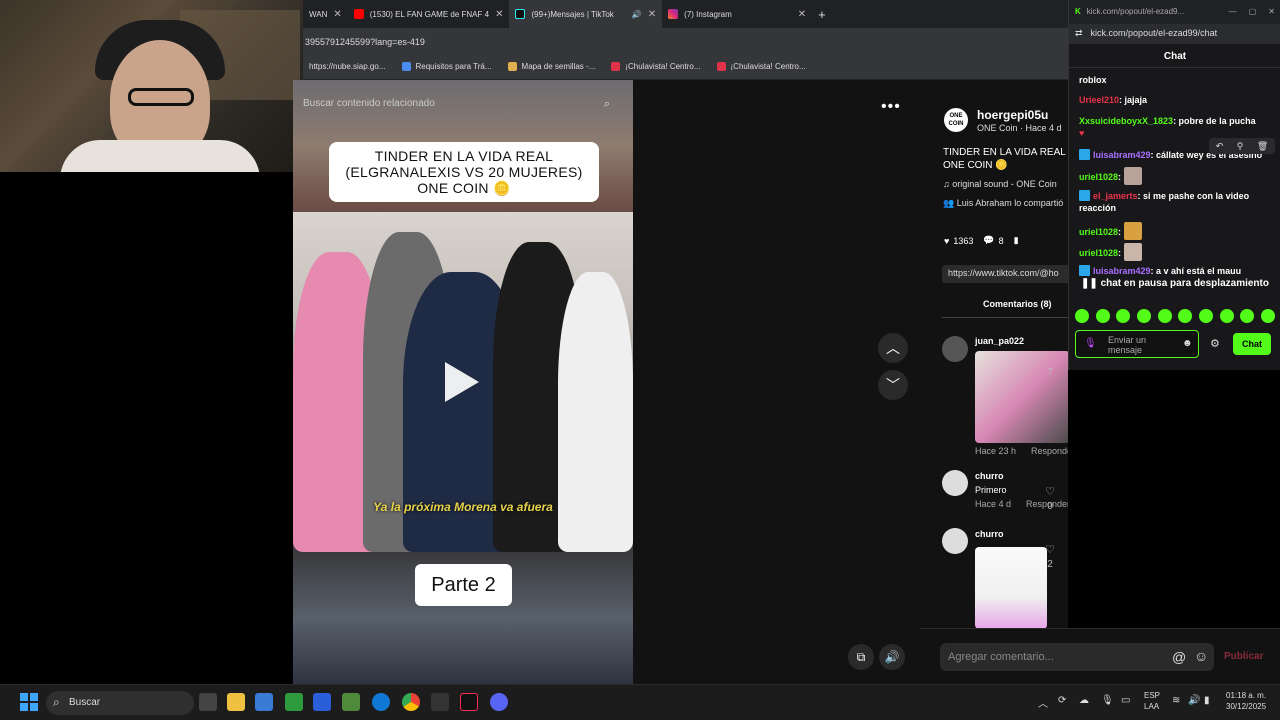  What do you see at coordinates (956, 120) in the screenshot?
I see `author-avatar: ONE COIN` at bounding box center [956, 120].